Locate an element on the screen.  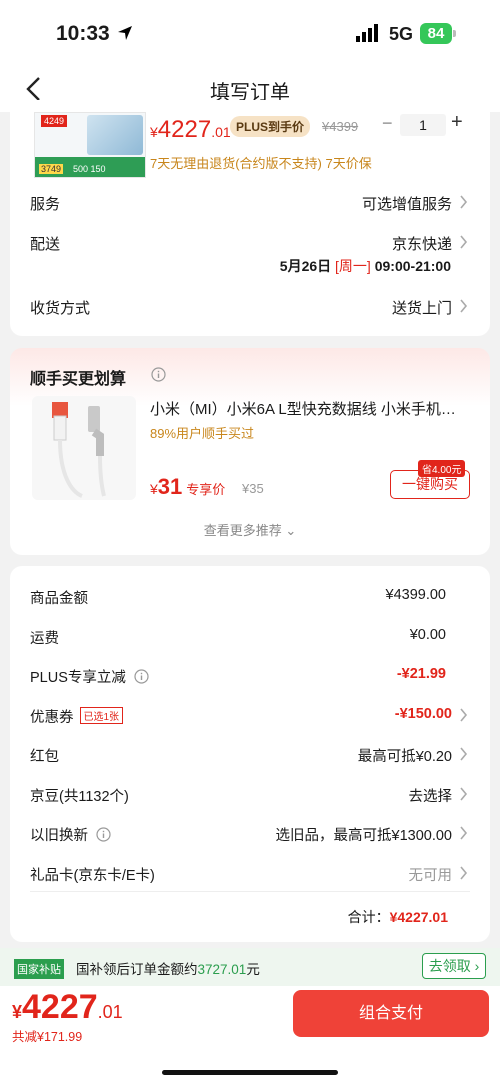
tablet-image is located at coordinates (115, 135).